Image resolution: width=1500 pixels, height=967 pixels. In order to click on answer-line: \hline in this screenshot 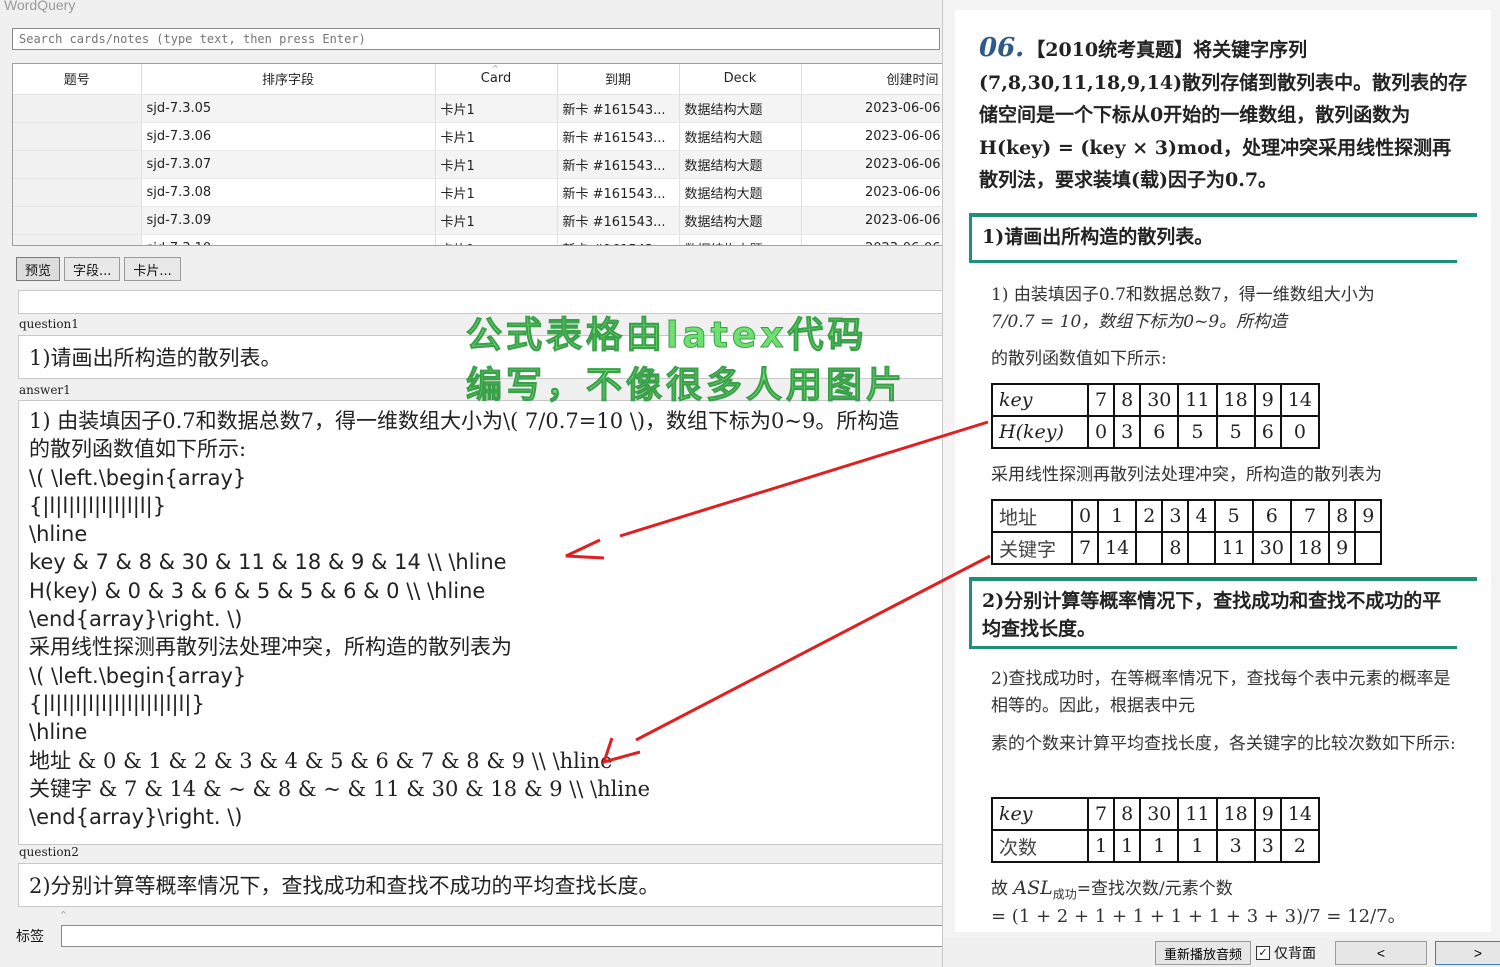, I will do `click(58, 534)`.